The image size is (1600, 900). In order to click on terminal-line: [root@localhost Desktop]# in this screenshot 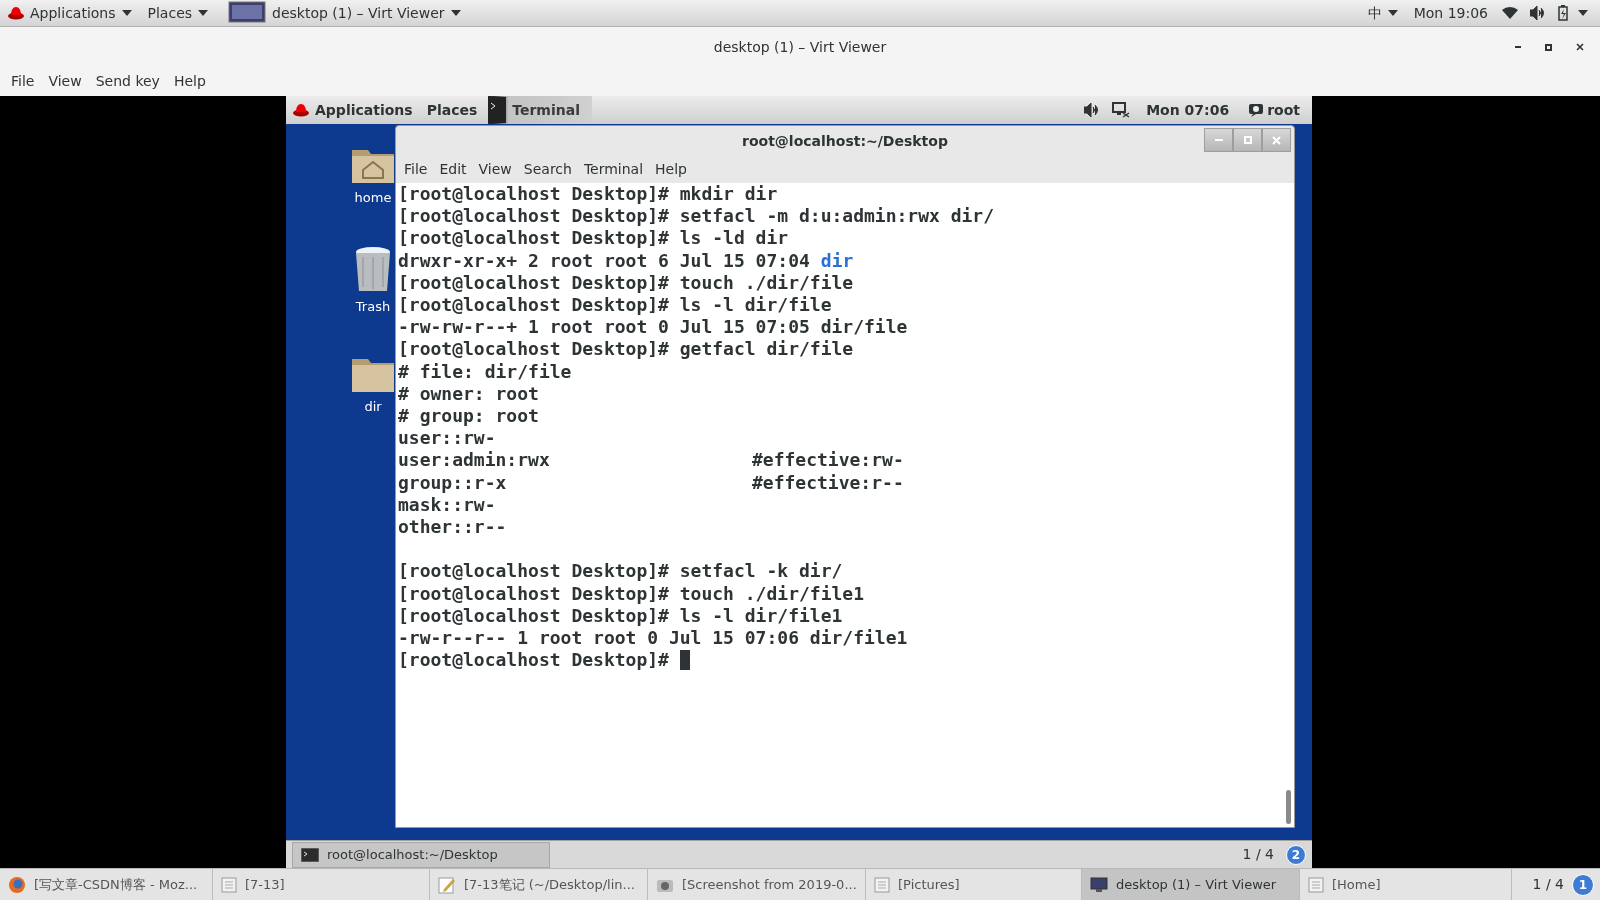, I will do `click(533, 660)`.